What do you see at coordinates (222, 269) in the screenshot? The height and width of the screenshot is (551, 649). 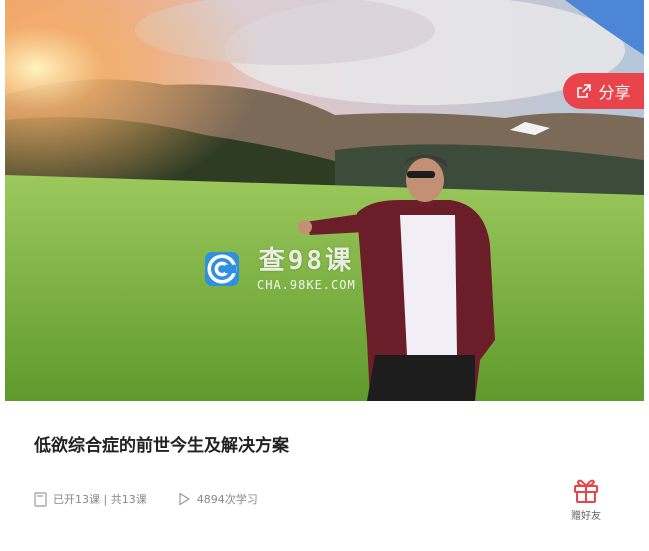 I see `watermark-logo-icon` at bounding box center [222, 269].